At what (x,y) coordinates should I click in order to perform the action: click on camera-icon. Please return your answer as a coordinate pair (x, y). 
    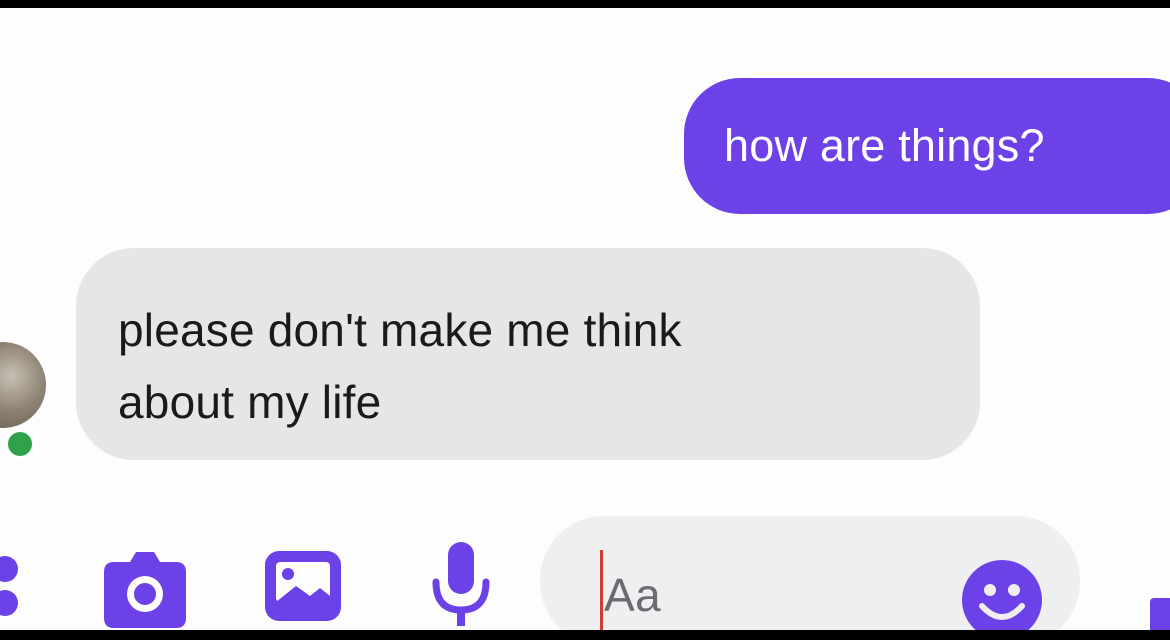
    Looking at the image, I should click on (145, 588).